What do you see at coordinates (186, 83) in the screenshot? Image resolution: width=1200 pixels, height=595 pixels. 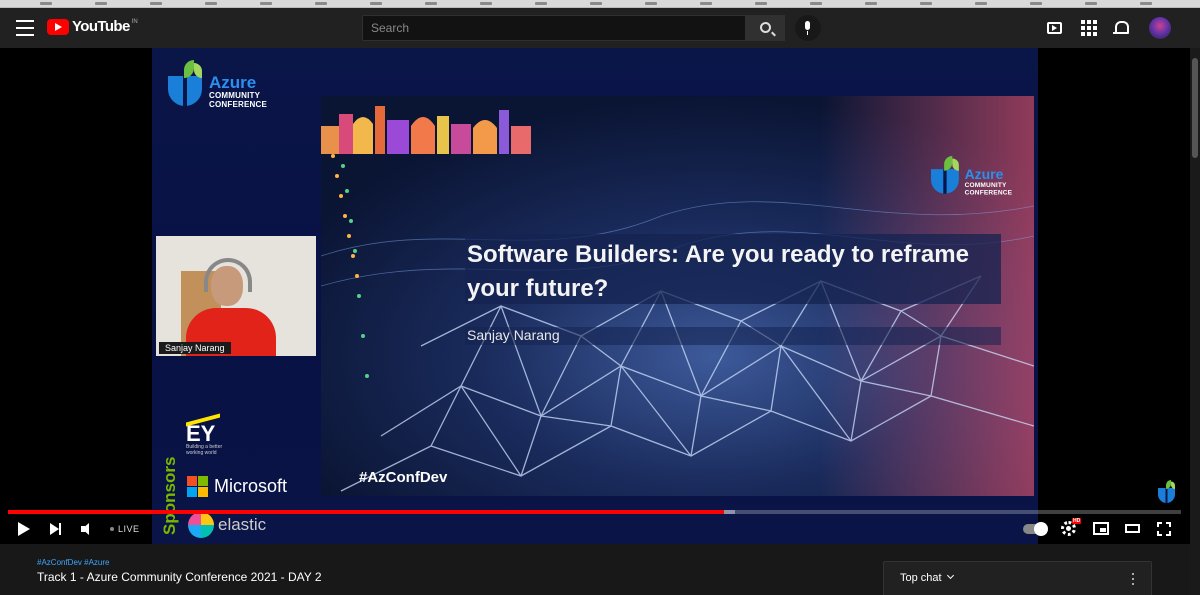 I see `conference-logo-icon` at bounding box center [186, 83].